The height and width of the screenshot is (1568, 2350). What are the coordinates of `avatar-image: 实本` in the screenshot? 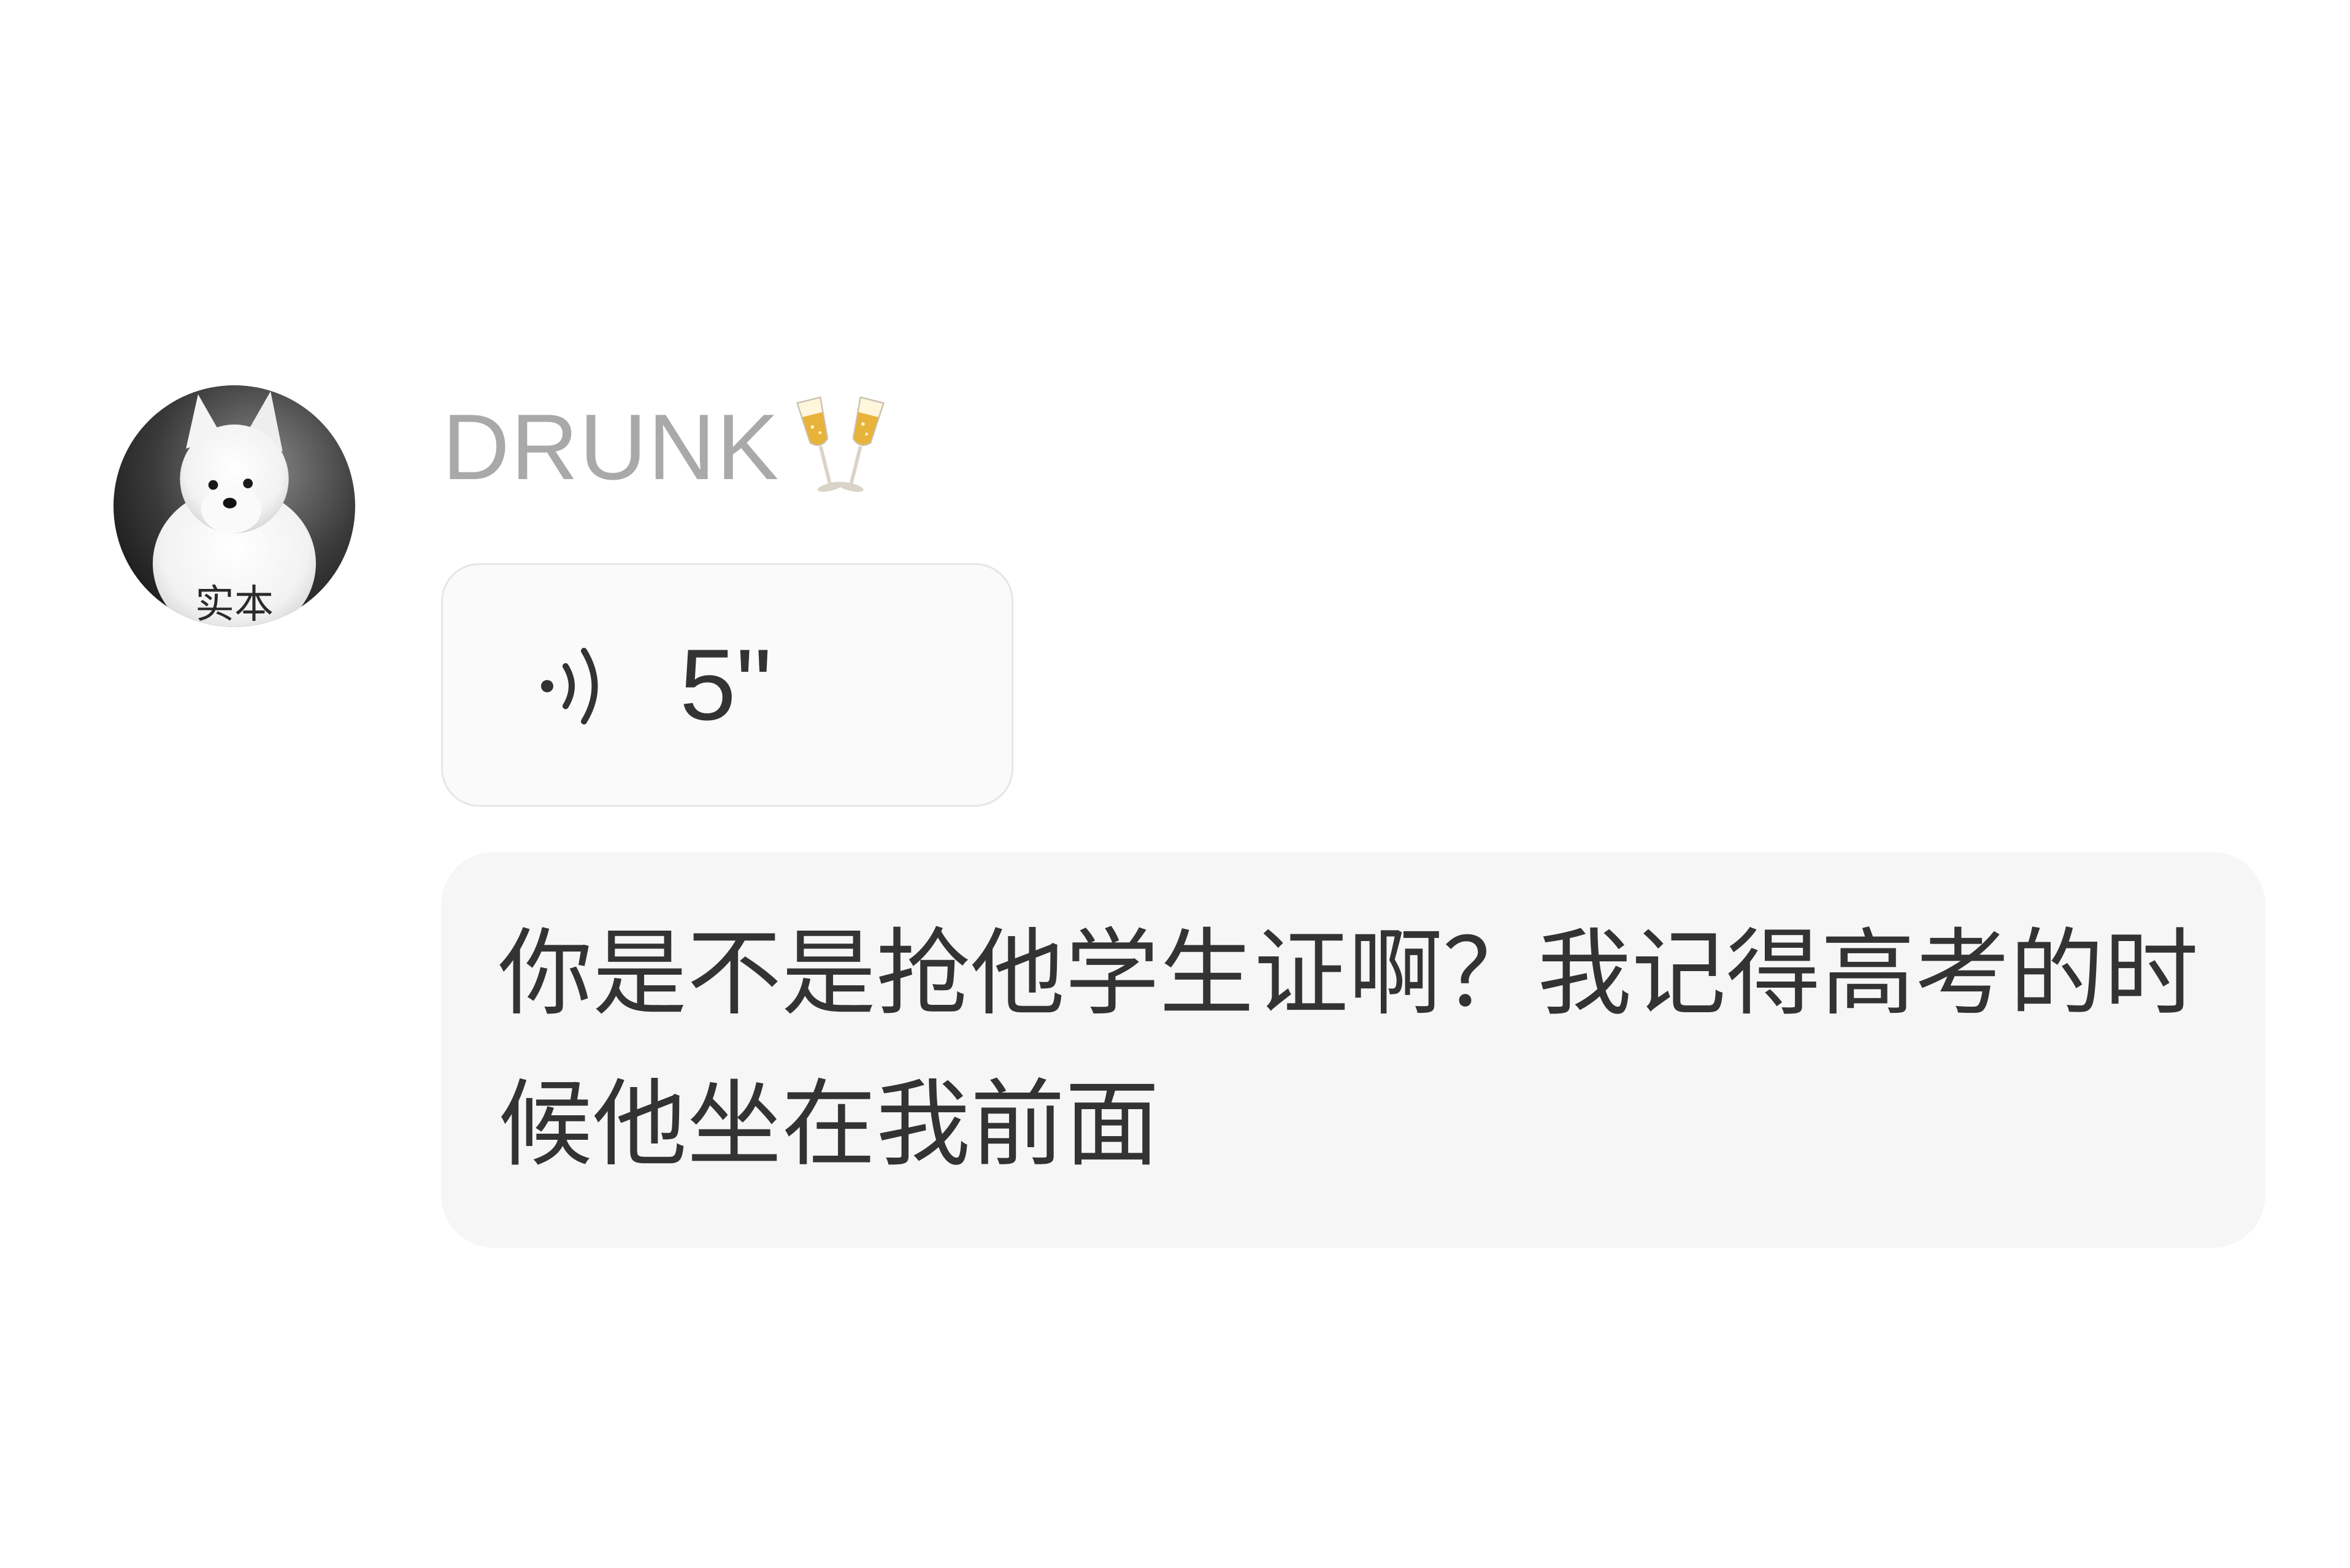 It's located at (234, 506).